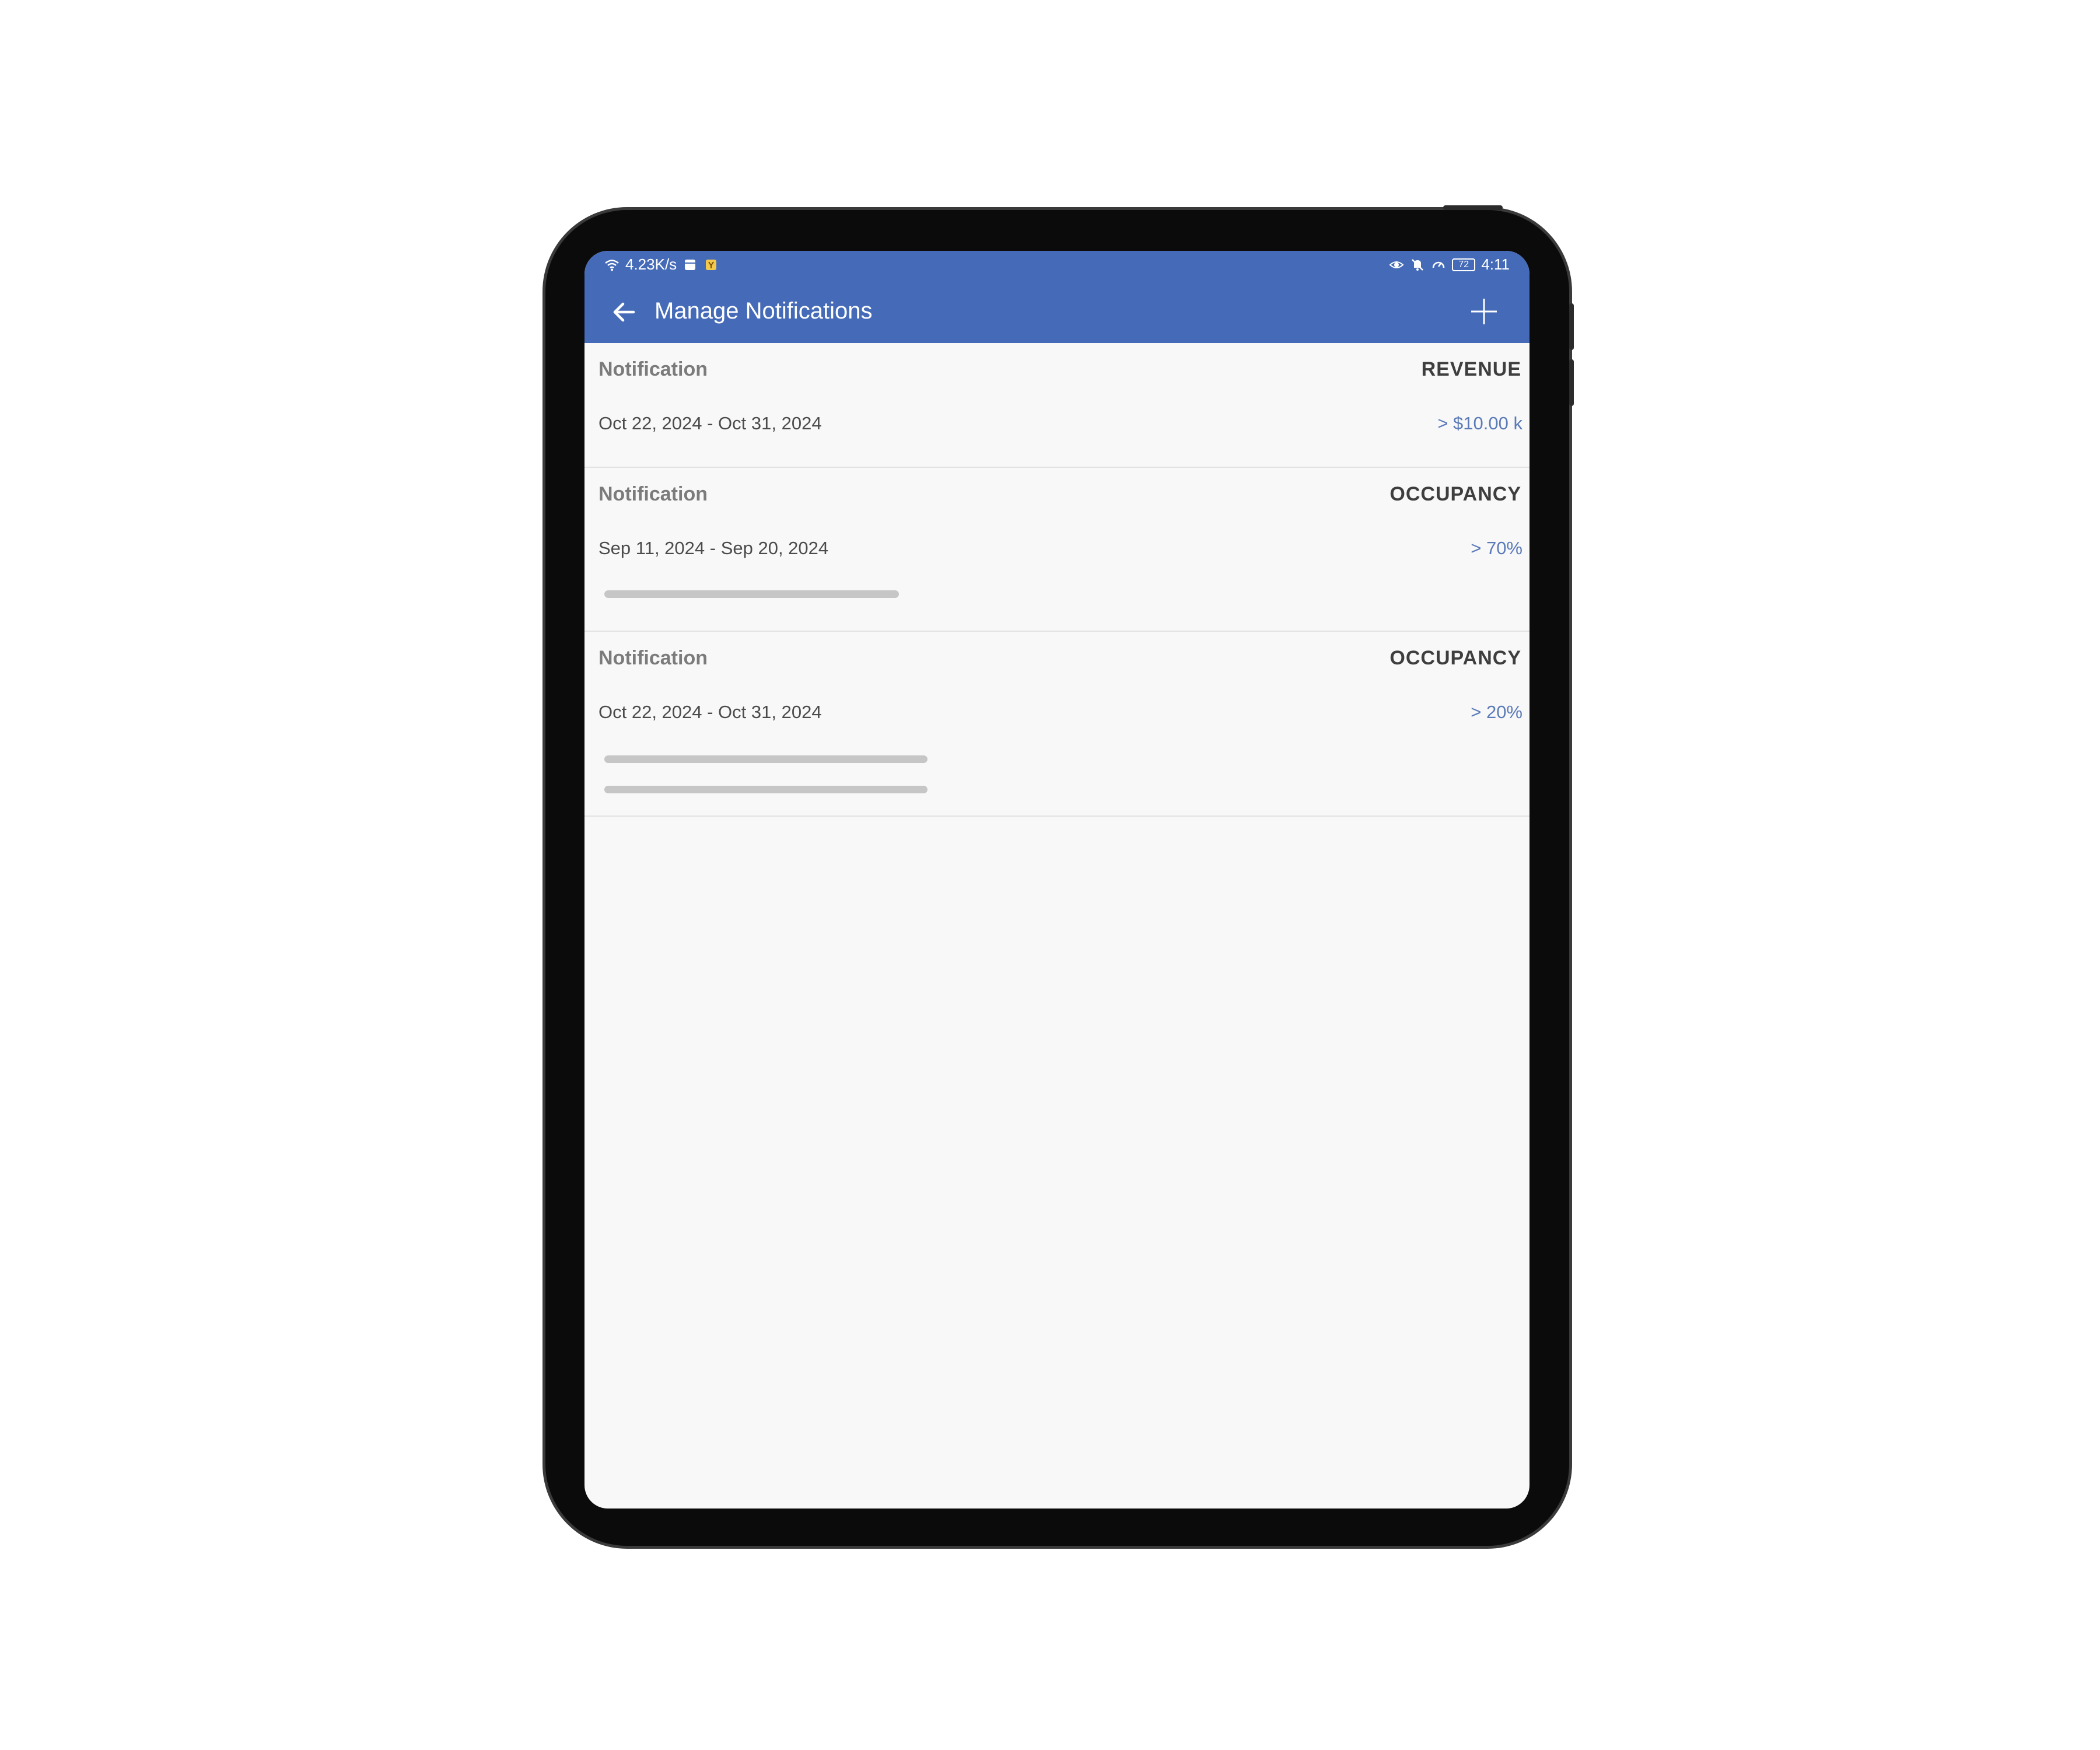 Image resolution: width=2100 pixels, height=1750 pixels. I want to click on notification-threshold: > $10.00 k, so click(1479, 423).